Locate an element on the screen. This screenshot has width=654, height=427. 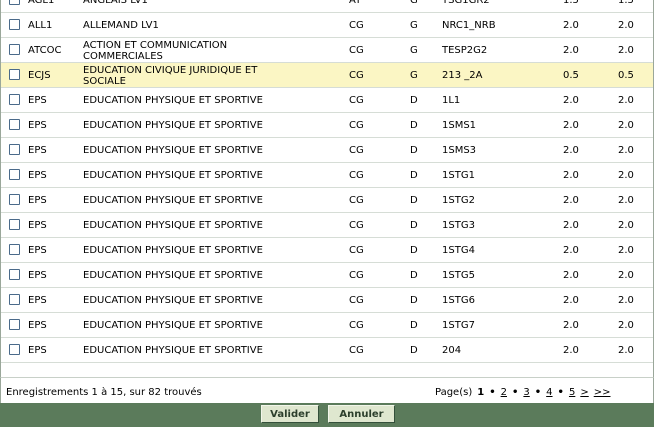
validate-button: Valider is located at coordinates (290, 414).